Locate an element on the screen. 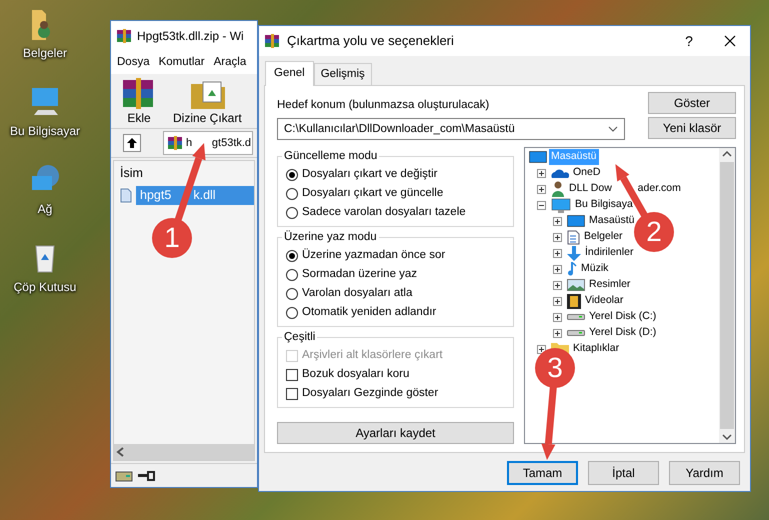 The width and height of the screenshot is (769, 520). landscape-picture-icon is located at coordinates (576, 285).